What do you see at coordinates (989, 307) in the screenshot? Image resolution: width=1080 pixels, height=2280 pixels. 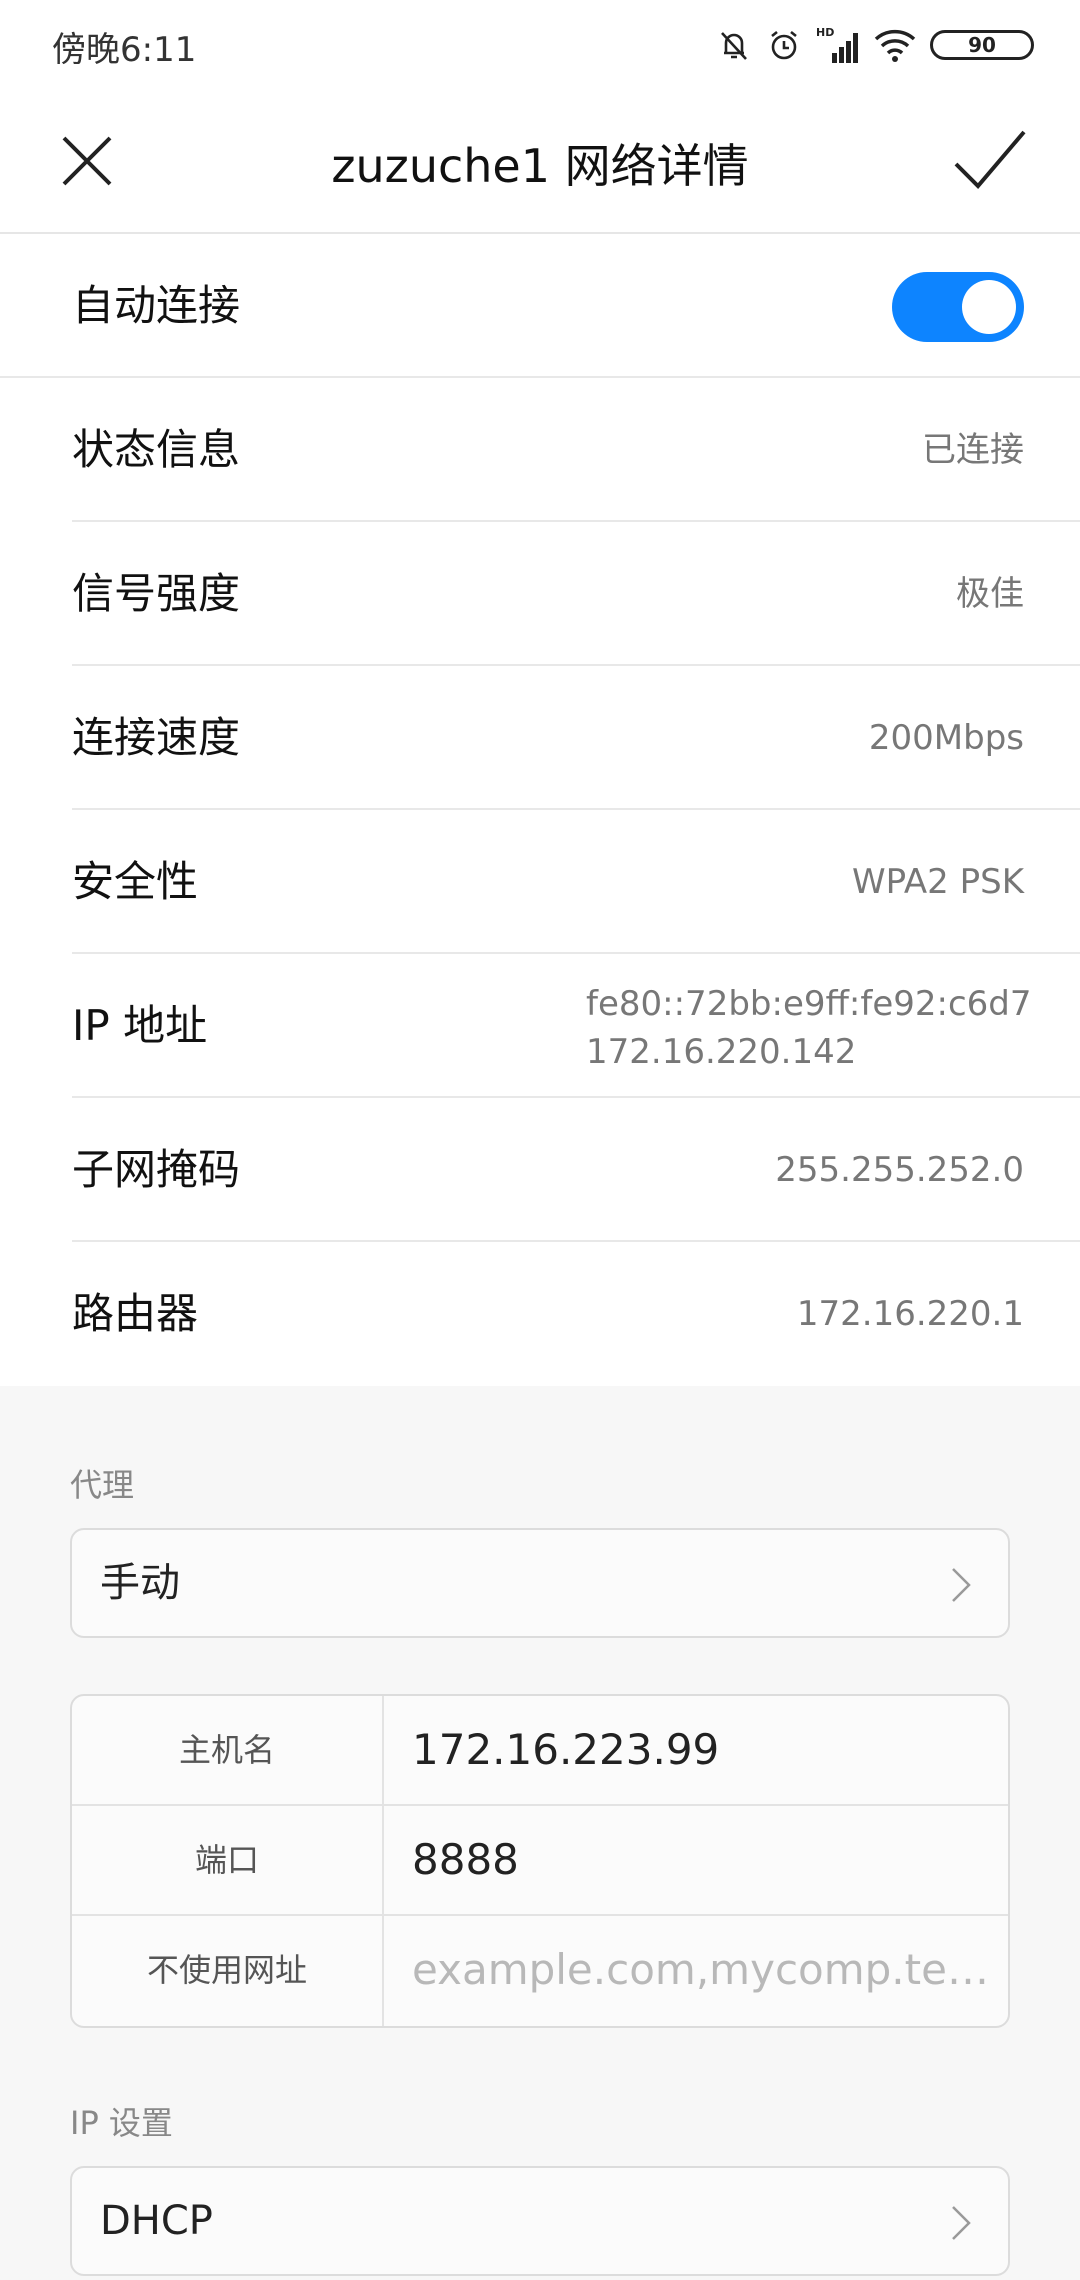 I see `toggle-knob` at bounding box center [989, 307].